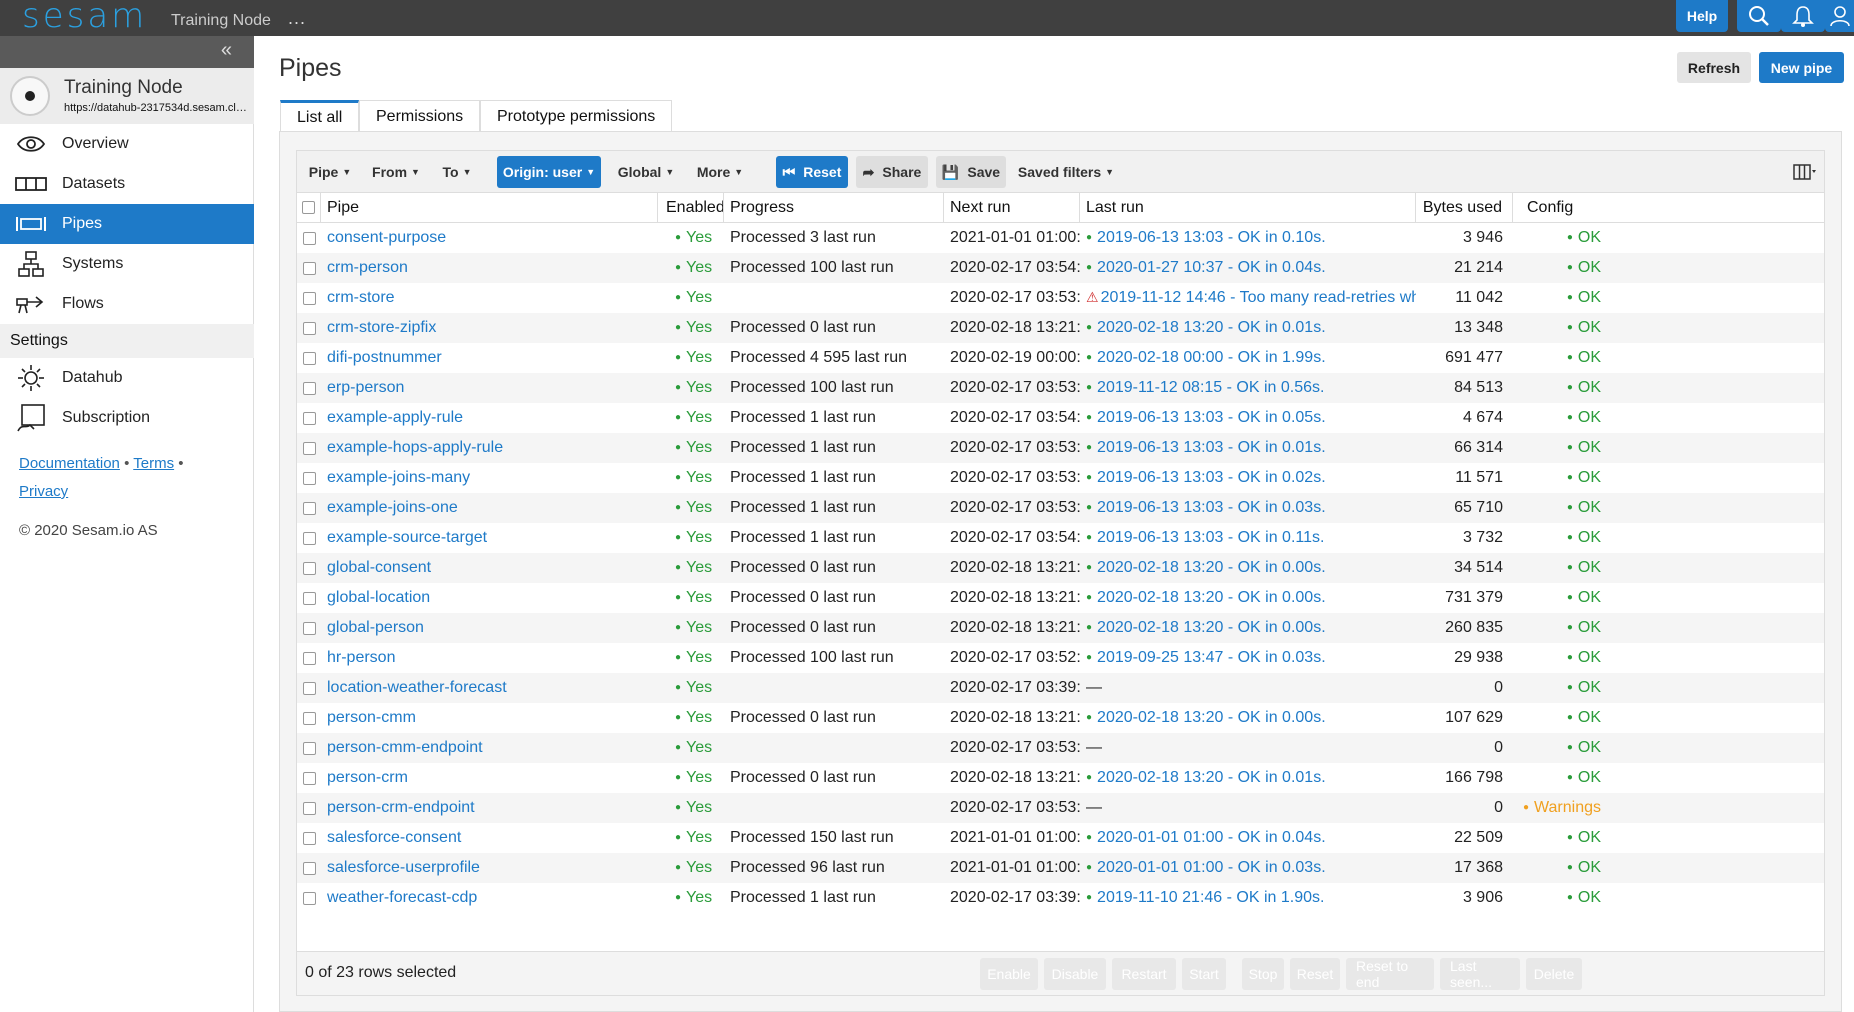 Image resolution: width=1854 pixels, height=1012 pixels. What do you see at coordinates (492, 508) in the screenshot?
I see `pipe-name-link: example-joins-one` at bounding box center [492, 508].